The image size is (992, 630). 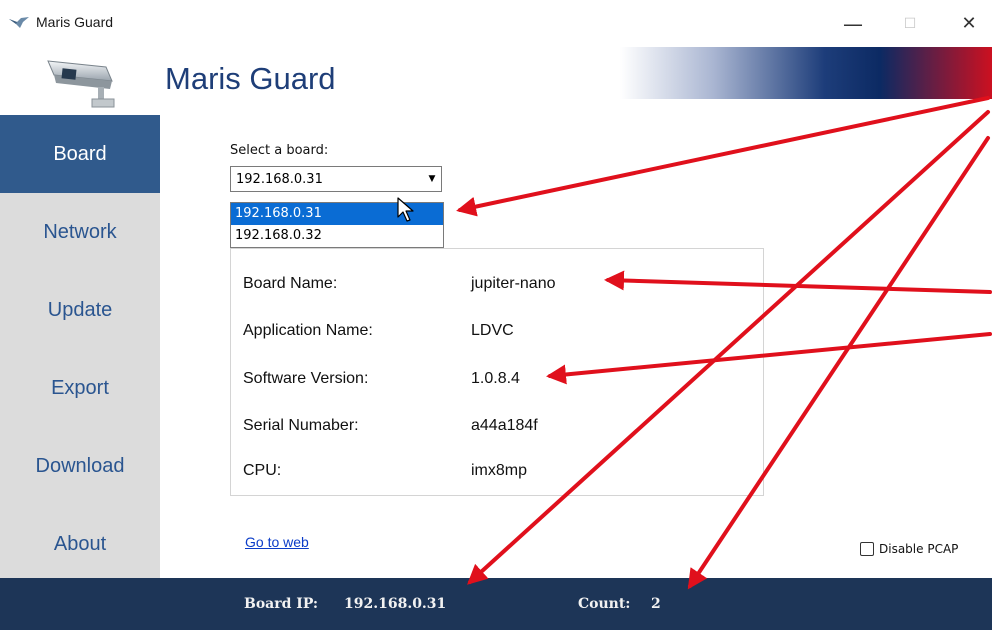 I want to click on info-key: CPU:, so click(x=262, y=470).